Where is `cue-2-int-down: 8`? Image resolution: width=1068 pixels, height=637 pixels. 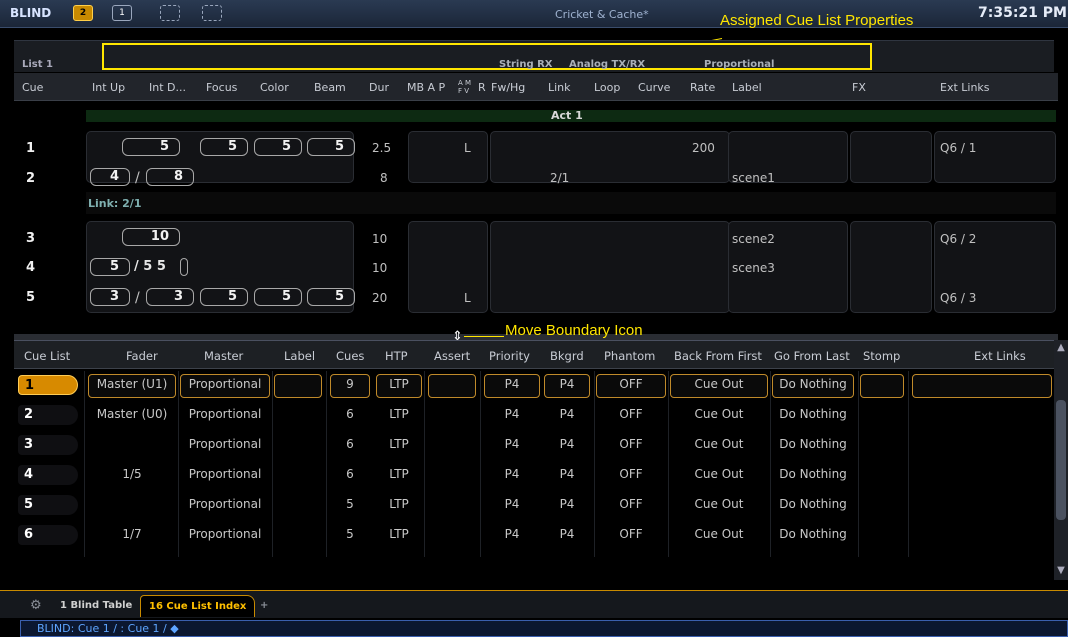 cue-2-int-down: 8 is located at coordinates (170, 177).